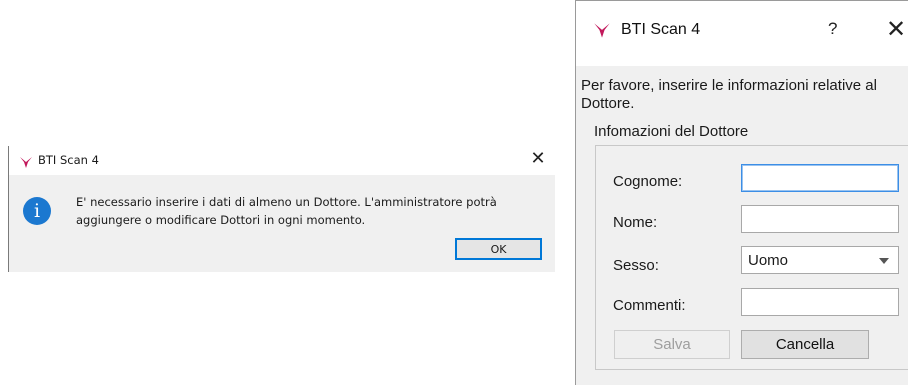 Image resolution: width=908 pixels, height=385 pixels. Describe the element at coordinates (608, 103) in the screenshot. I see `intro-line-2: Dottore.` at that location.